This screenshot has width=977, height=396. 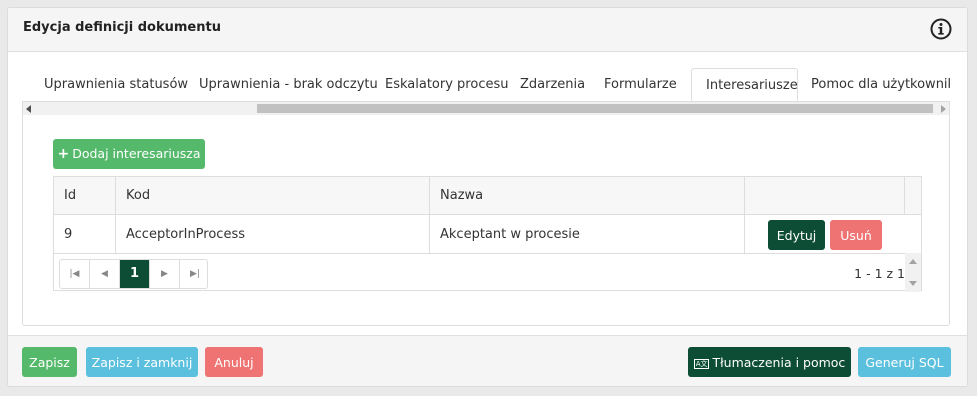 What do you see at coordinates (85, 234) in the screenshot?
I see `cell-id: 9` at bounding box center [85, 234].